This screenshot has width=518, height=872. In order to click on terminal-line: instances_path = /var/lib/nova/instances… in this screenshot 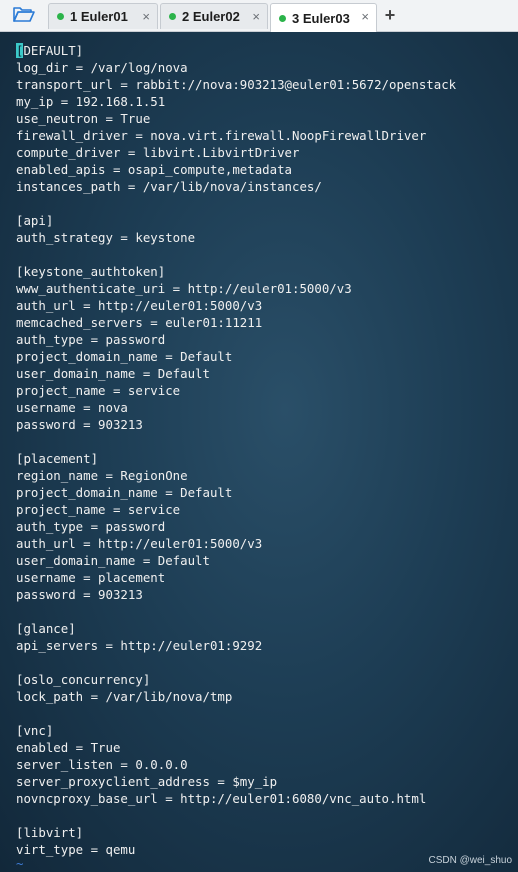, I will do `click(169, 186)`.